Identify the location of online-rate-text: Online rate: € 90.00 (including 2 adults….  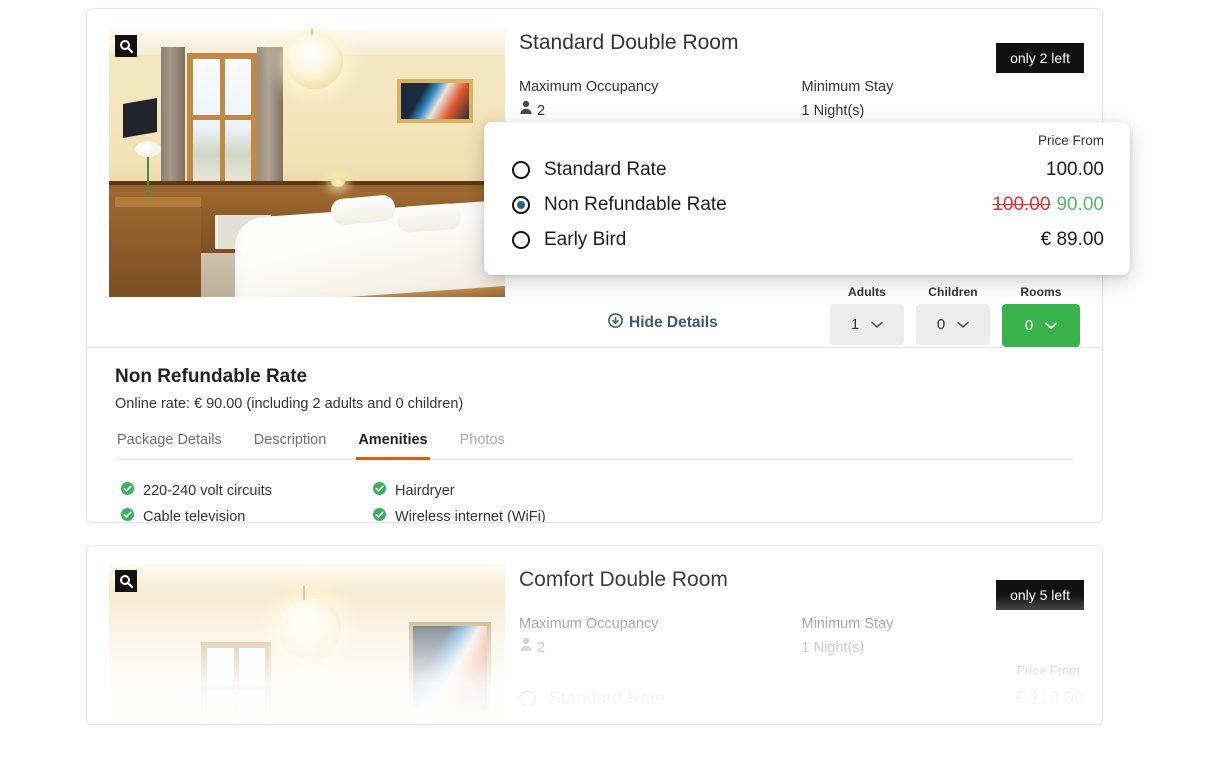
(289, 404).